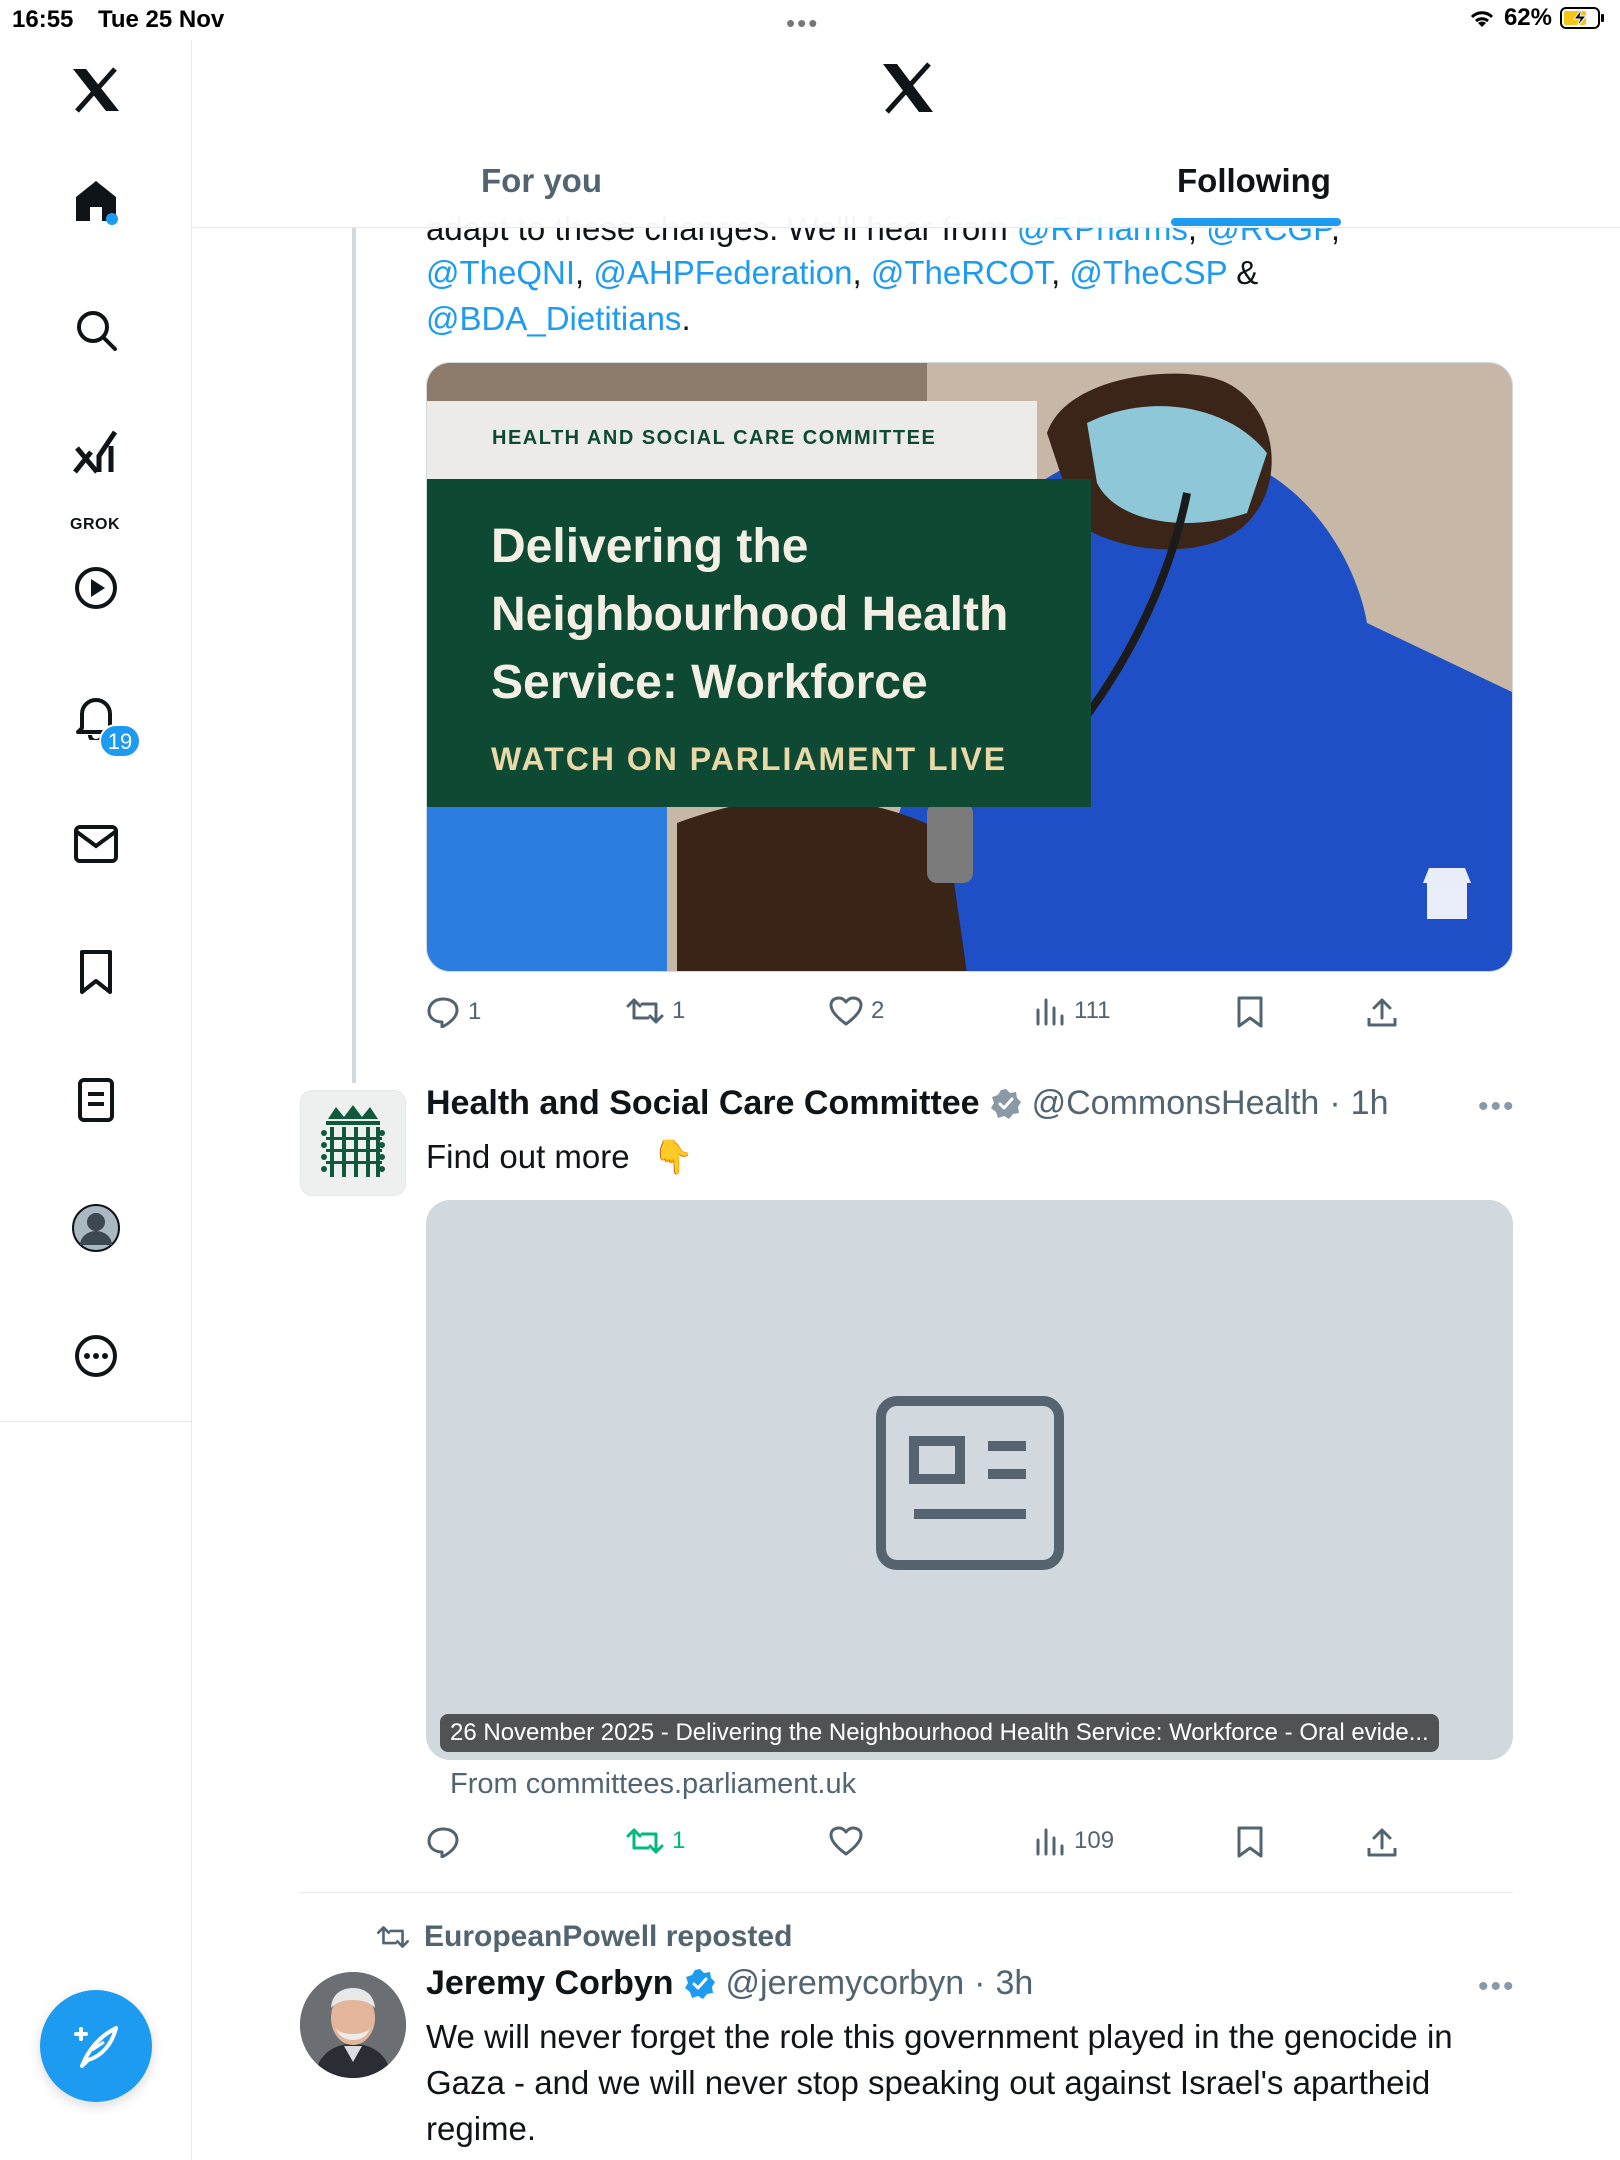 This screenshot has height=2160, width=1620. I want to click on like-button: 2, so click(856, 1011).